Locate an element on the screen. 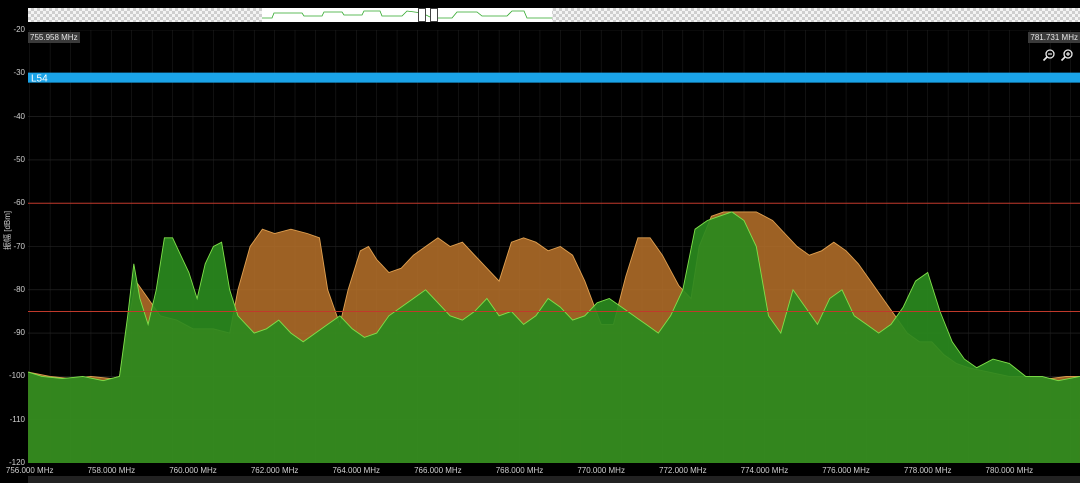 This screenshot has width=1080, height=483. x-tick-label: 764.000 MHz is located at coordinates (356, 470).